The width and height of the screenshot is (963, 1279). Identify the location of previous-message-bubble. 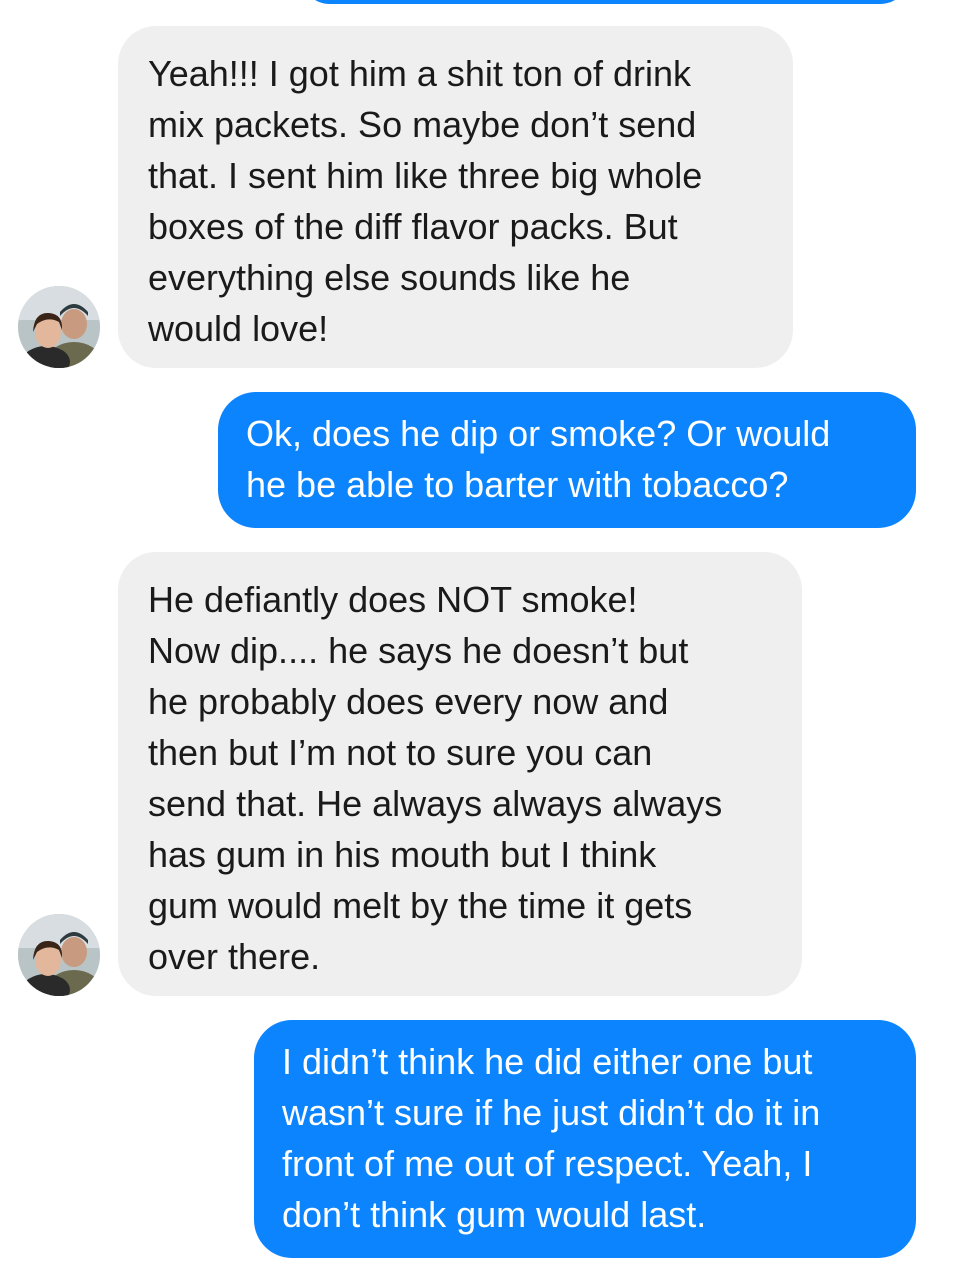
(605, 2).